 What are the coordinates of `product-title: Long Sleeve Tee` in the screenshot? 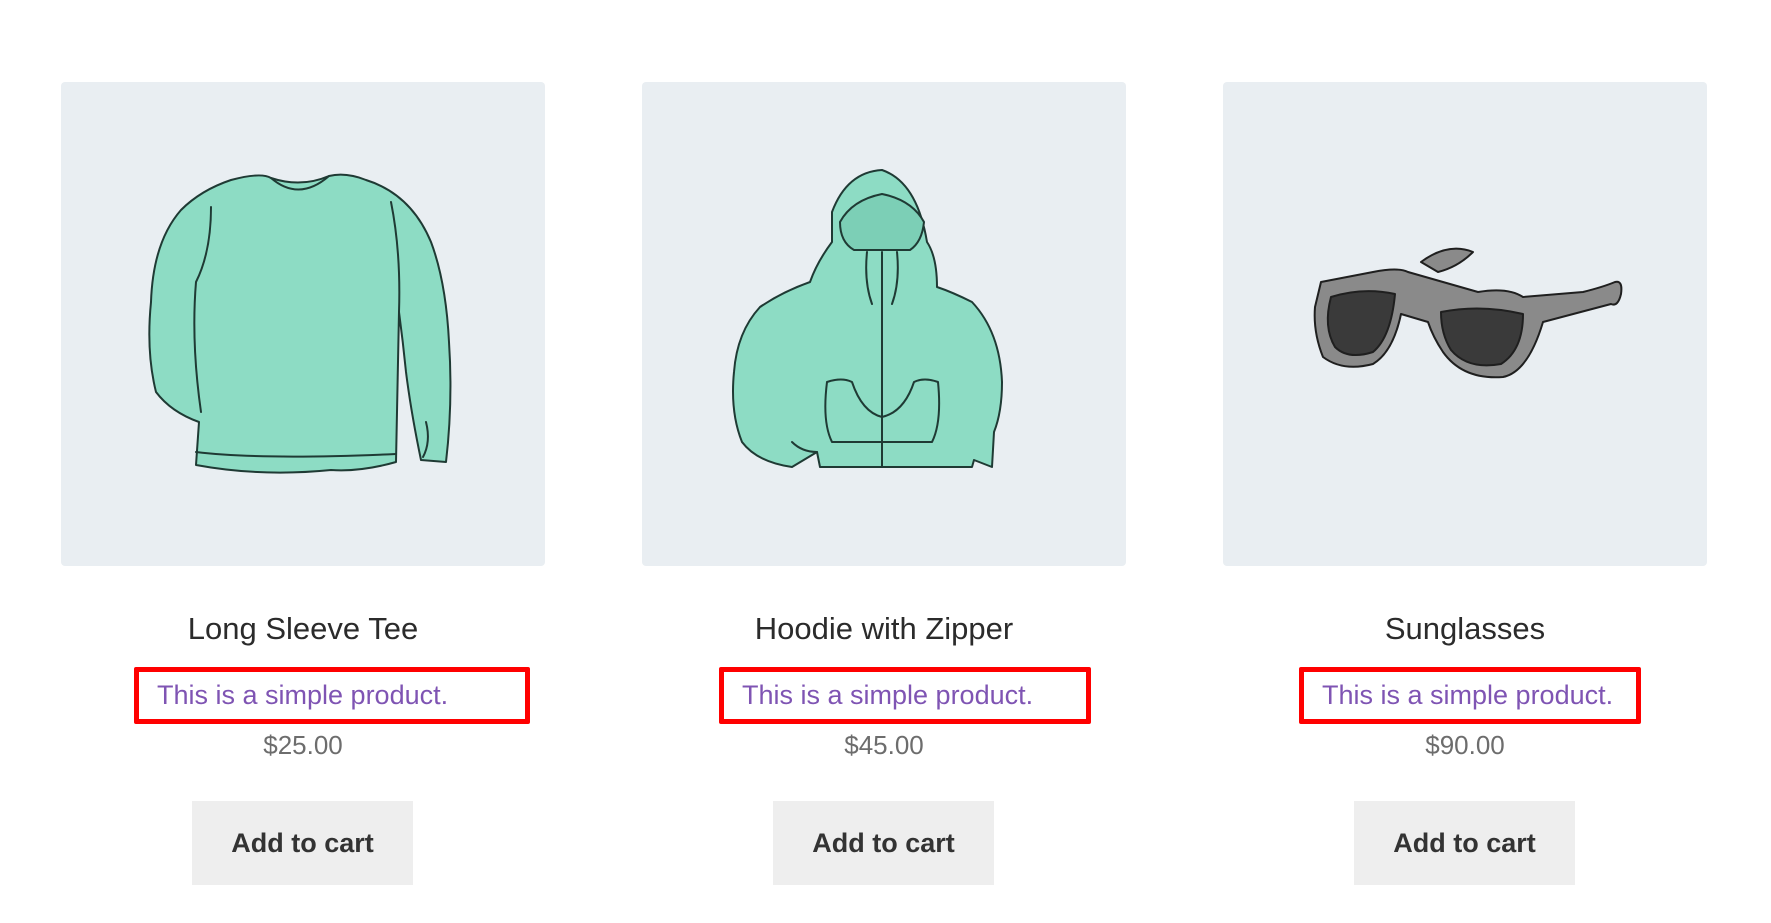 It's located at (303, 628).